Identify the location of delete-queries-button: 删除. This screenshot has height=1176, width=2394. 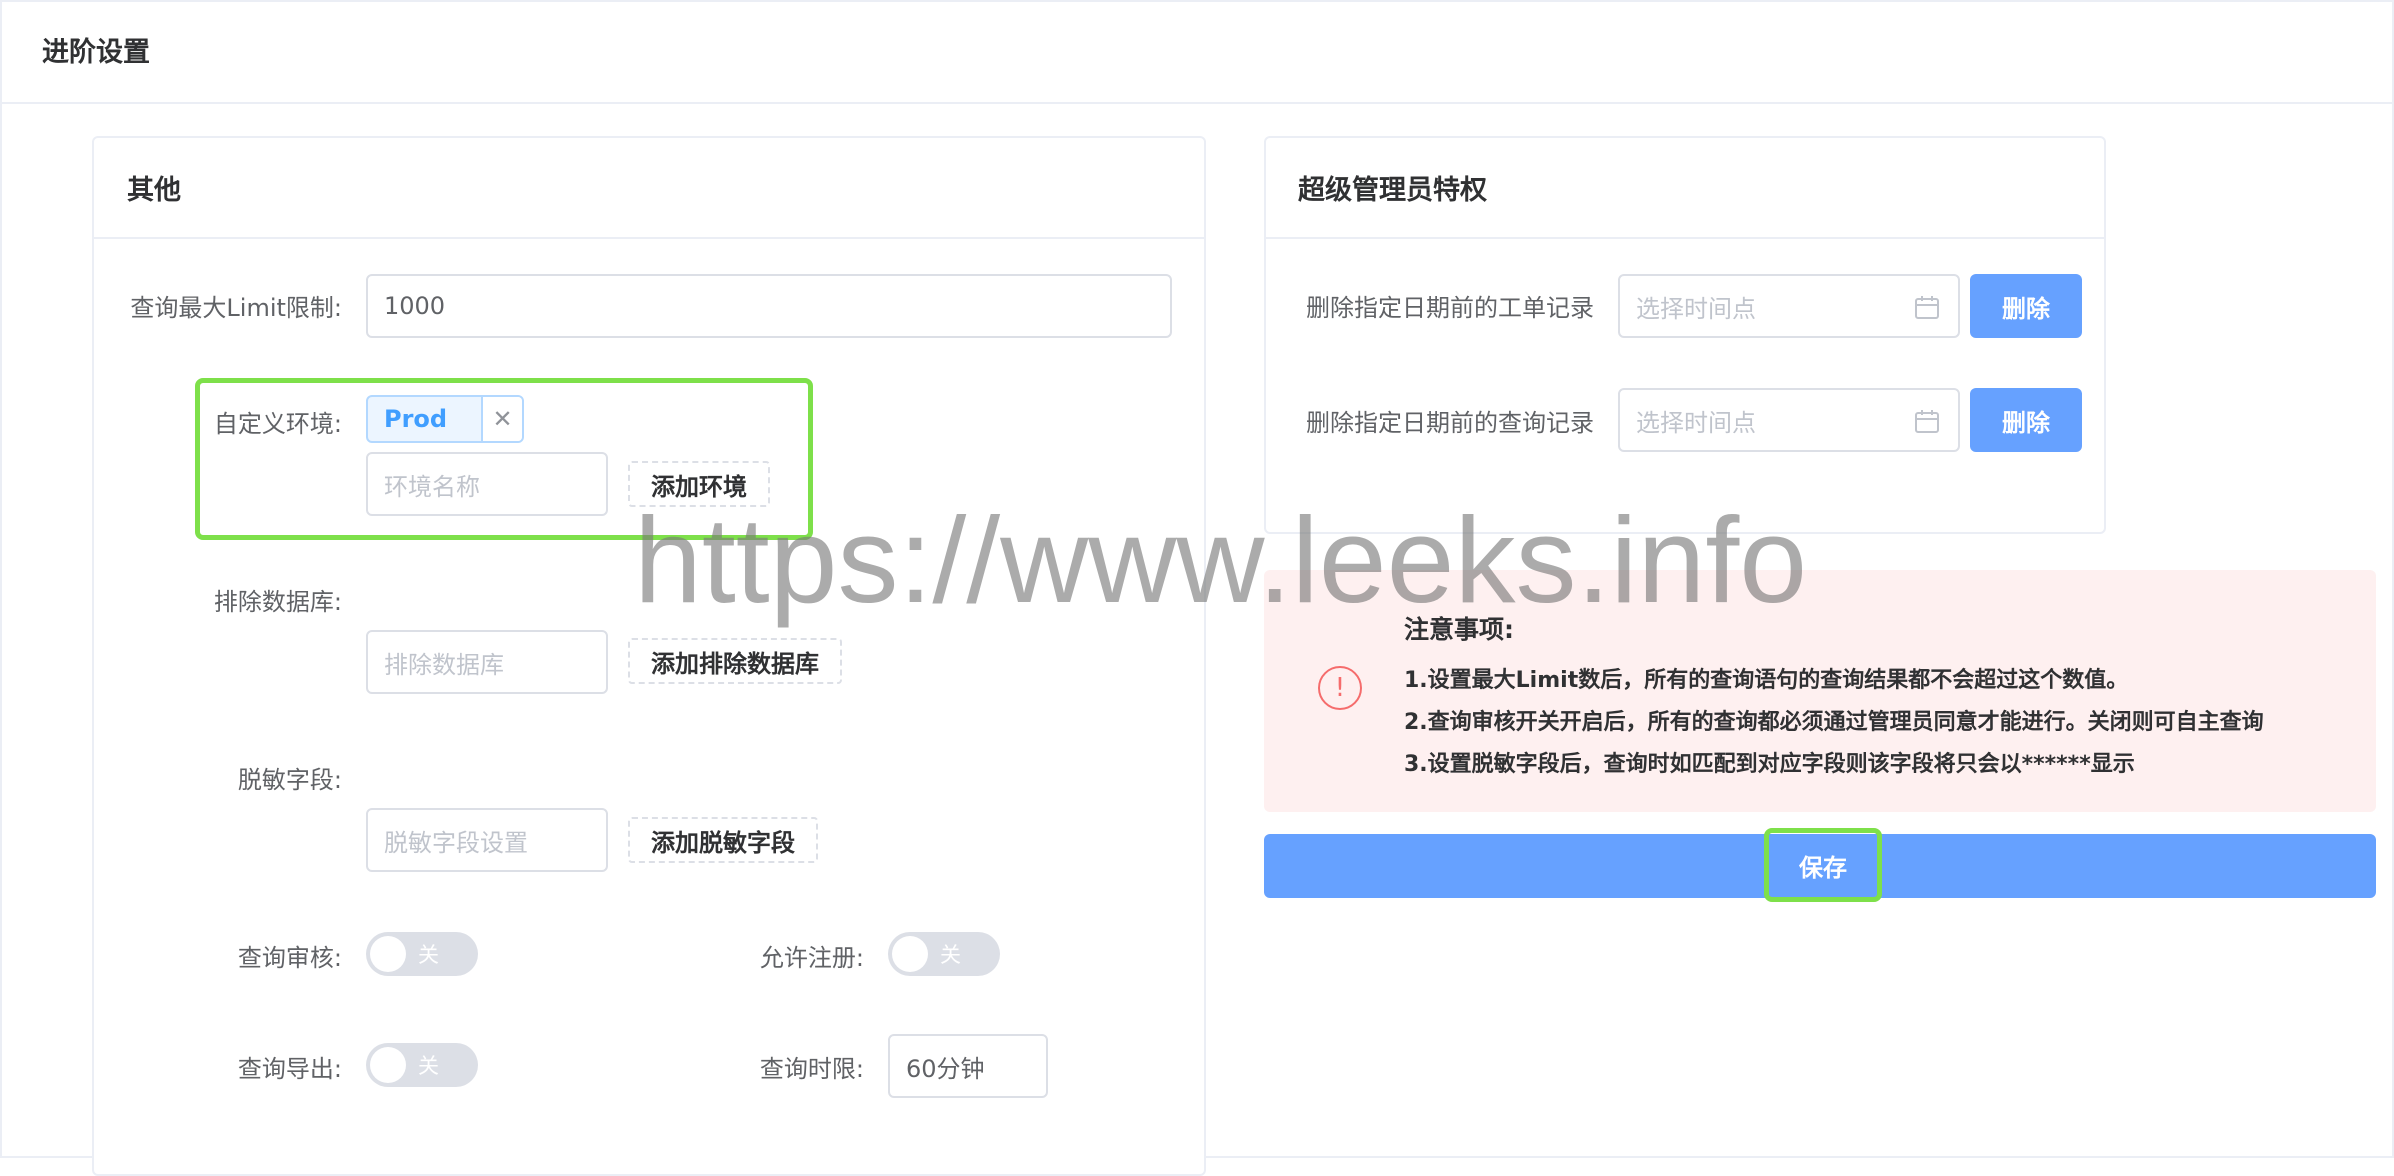
(2026, 420).